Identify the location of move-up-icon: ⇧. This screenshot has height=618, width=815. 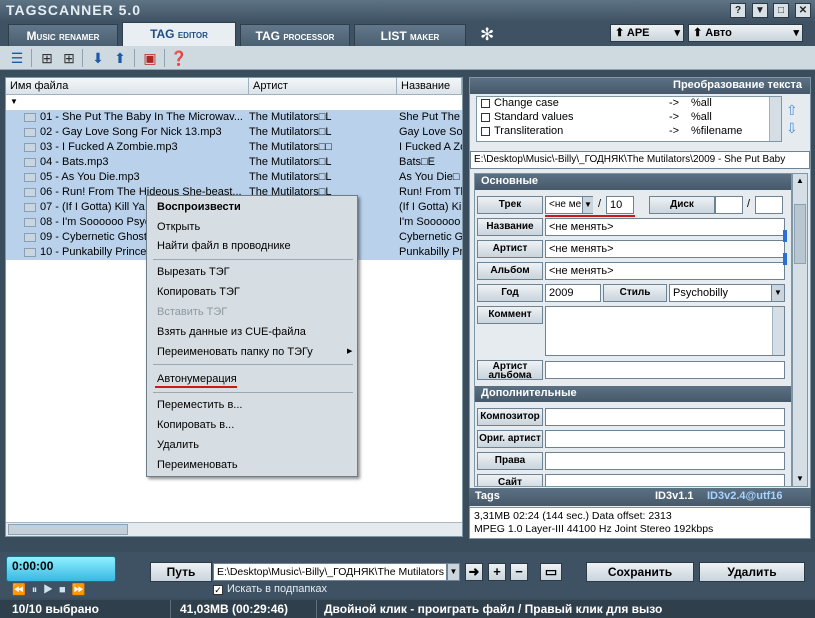
(792, 110).